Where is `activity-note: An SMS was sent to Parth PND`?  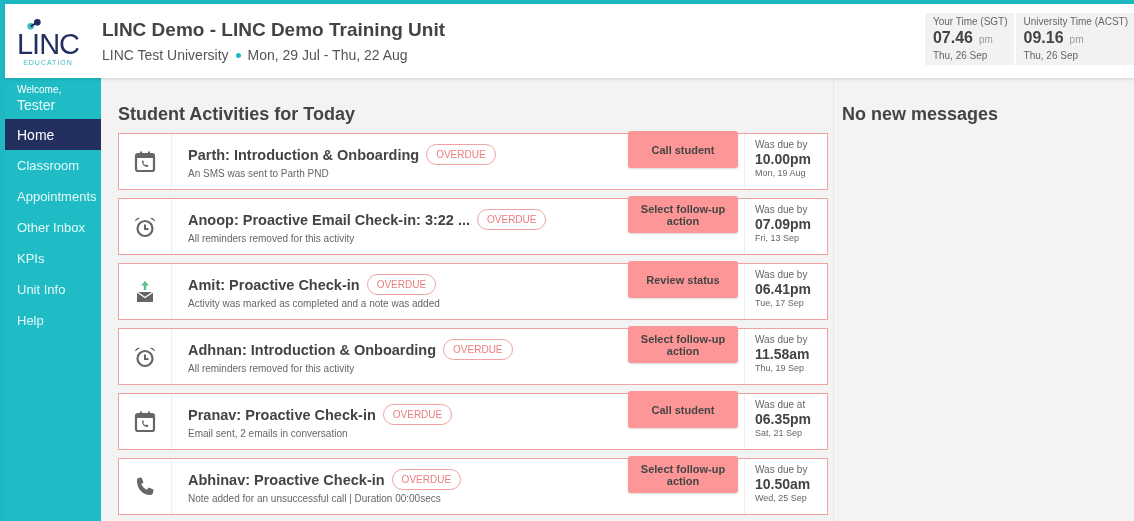 activity-note: An SMS was sent to Parth PND is located at coordinates (259, 173).